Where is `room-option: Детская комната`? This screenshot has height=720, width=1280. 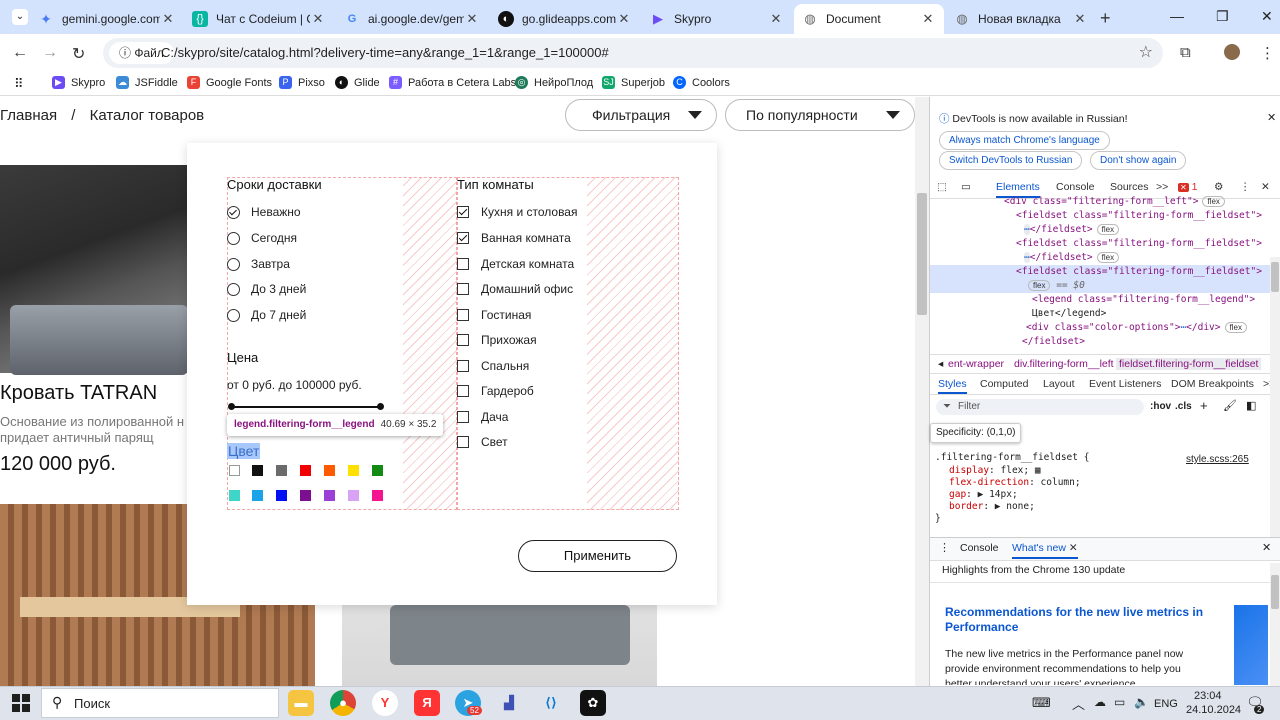 room-option: Детская комната is located at coordinates (515, 264).